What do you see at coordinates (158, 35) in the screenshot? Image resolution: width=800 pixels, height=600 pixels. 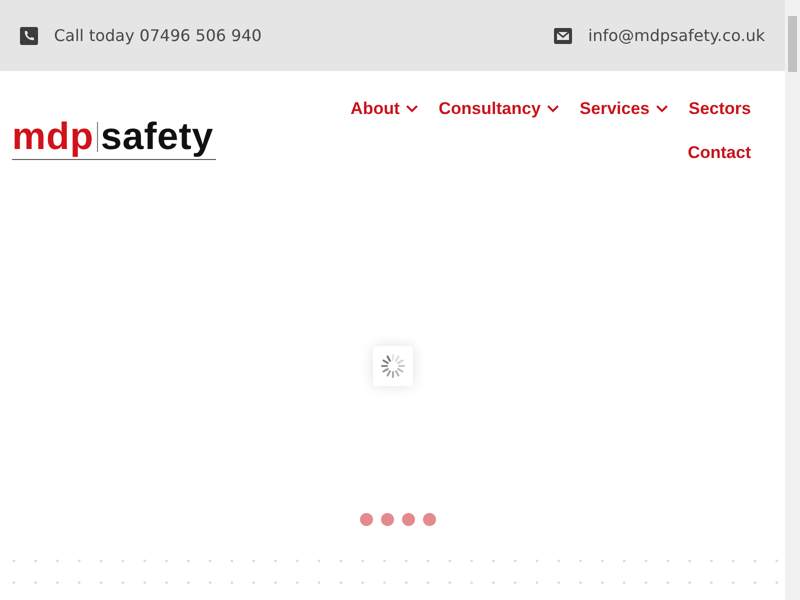 I see `phone-link: Call today 07496 506 940` at bounding box center [158, 35].